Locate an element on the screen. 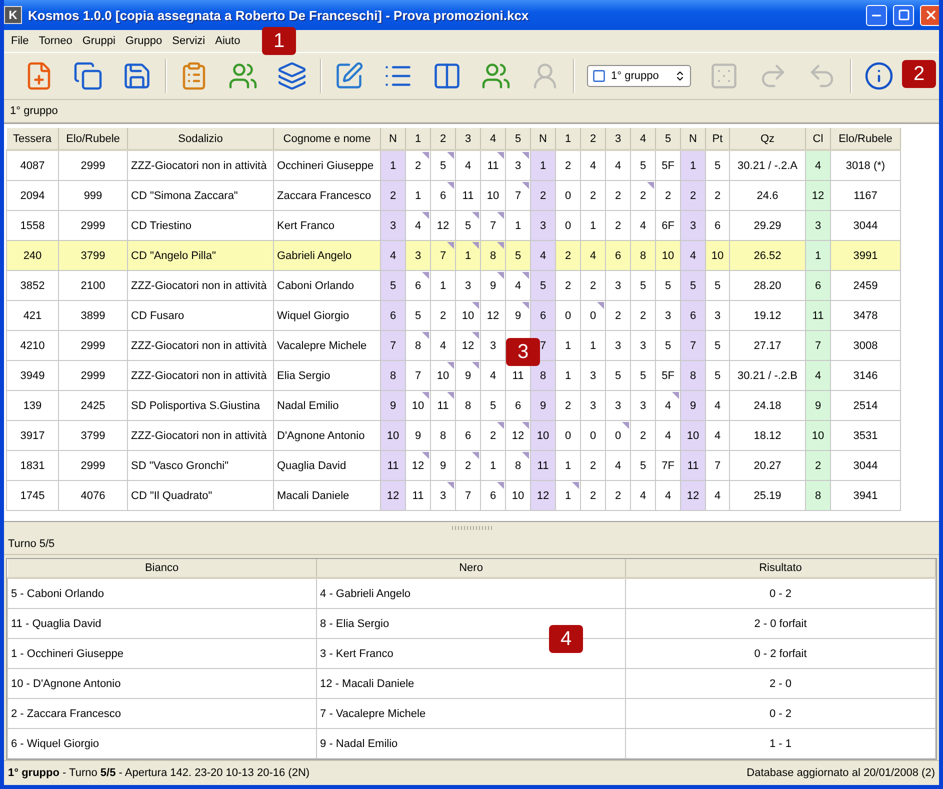 This screenshot has width=943, height=789. table-row: 3949 2999 ZZZ-Giocatori non in attività Elia Sergio 8 7 10 9 4 11 8 1 3 5 5 5F 8 5 30.21 / -.2.B 4 3146 is located at coordinates (453, 375).